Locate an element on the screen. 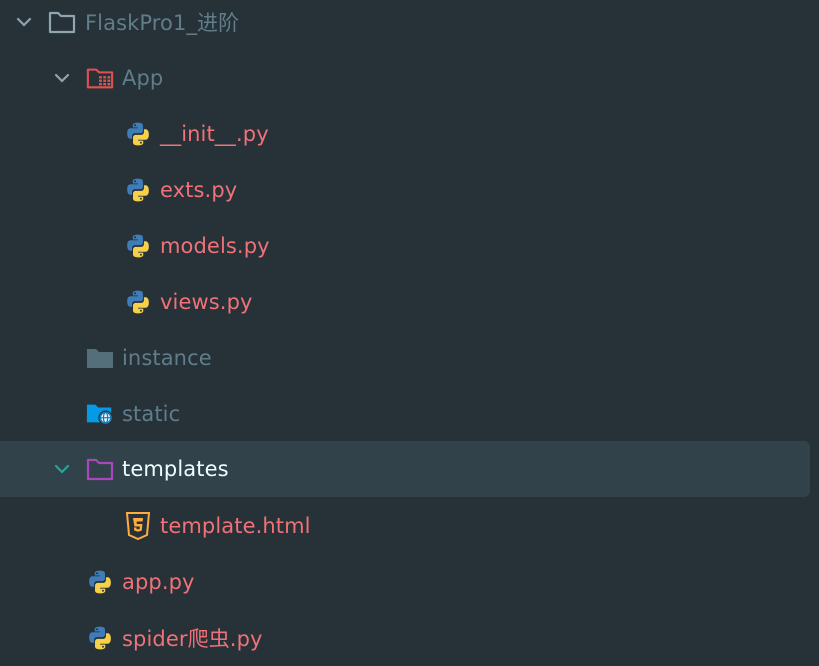 The width and height of the screenshot is (819, 666). tree-item-label: models.py is located at coordinates (215, 246).